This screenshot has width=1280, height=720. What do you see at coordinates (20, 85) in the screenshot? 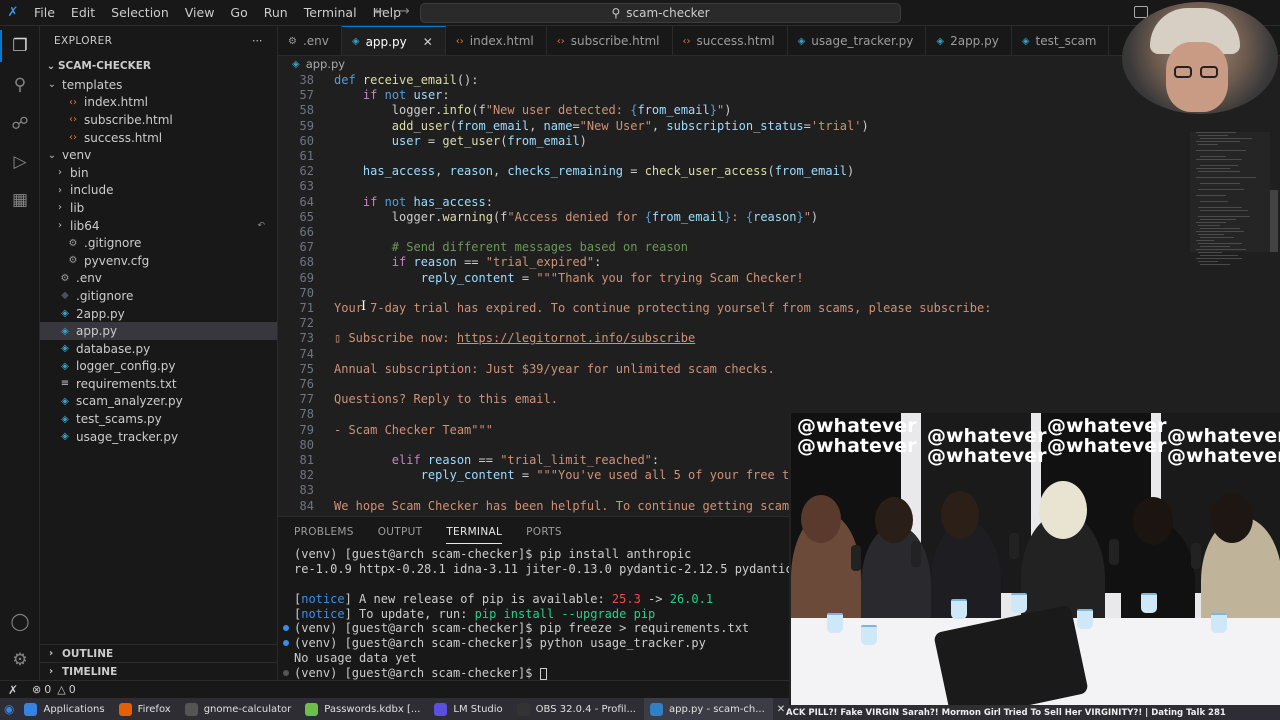
I see `search-icon: ⚲` at bounding box center [20, 85].